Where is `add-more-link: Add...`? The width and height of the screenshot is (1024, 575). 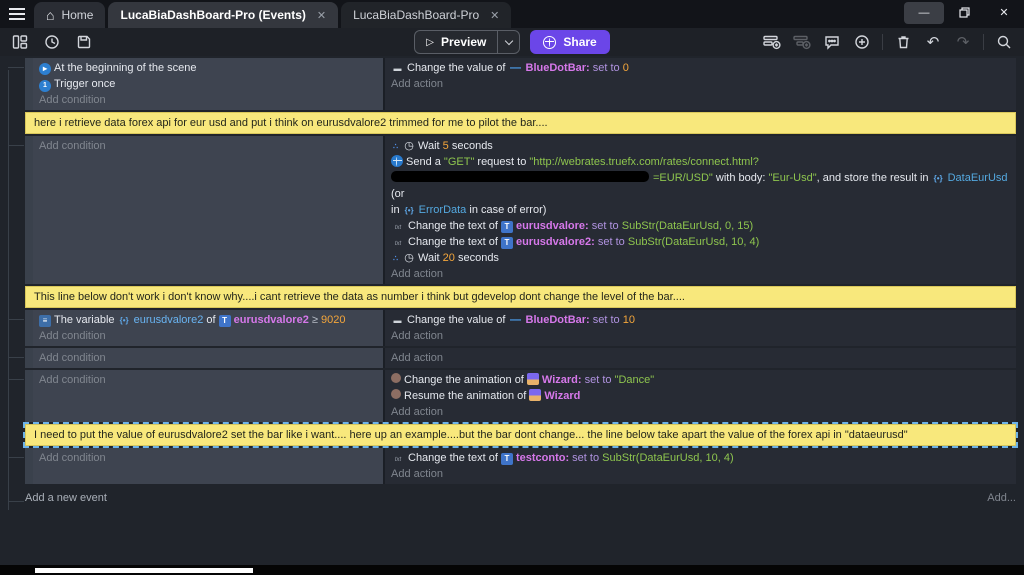
add-more-link: Add... is located at coordinates (1001, 498).